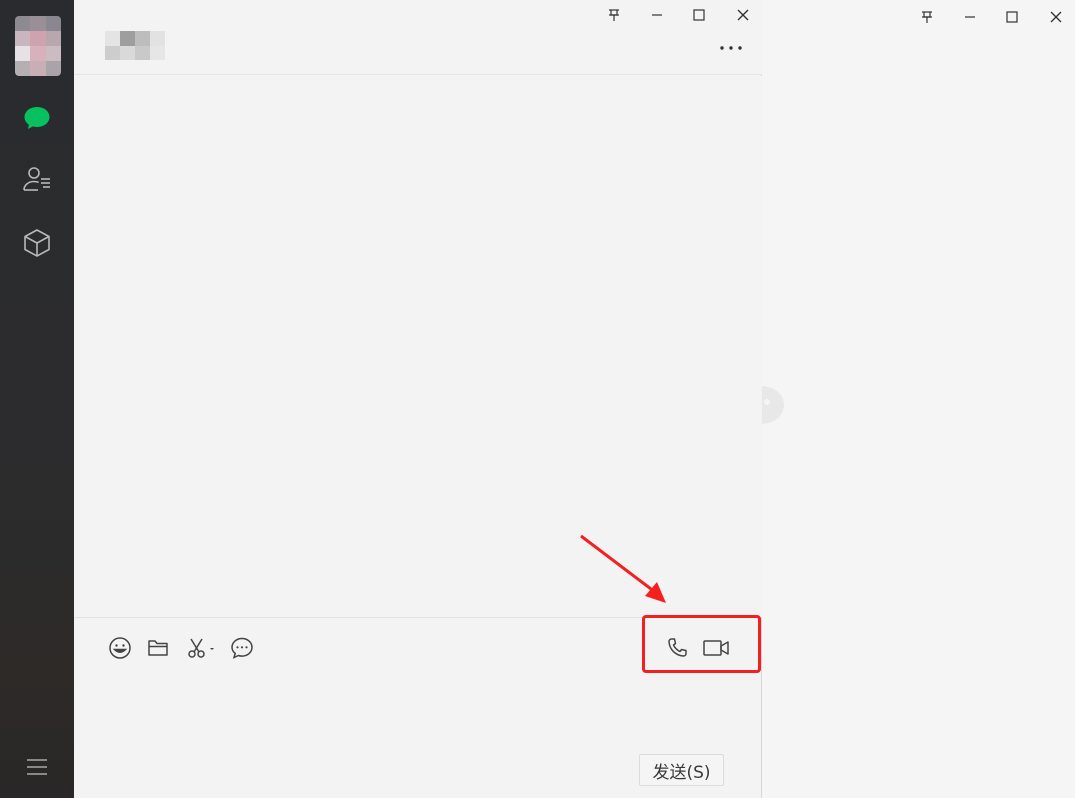 The width and height of the screenshot is (1075, 798). I want to click on send-file-button, so click(158, 648).